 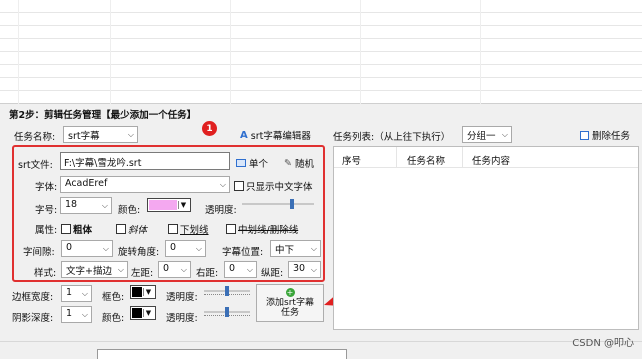 I want to click on task-name-select: srt字幕 ⌵, so click(x=100, y=134).